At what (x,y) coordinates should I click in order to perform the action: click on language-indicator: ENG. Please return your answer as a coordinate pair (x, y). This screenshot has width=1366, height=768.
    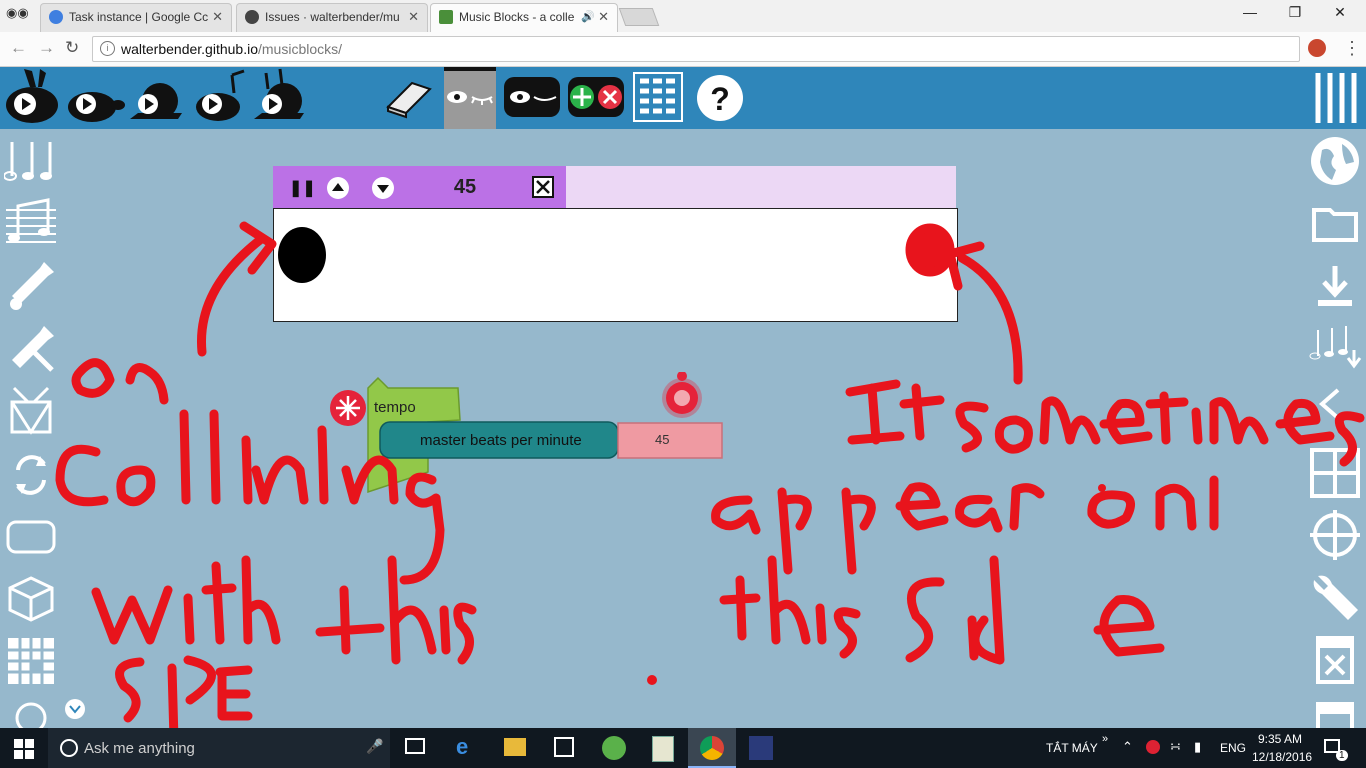
    Looking at the image, I should click on (1233, 748).